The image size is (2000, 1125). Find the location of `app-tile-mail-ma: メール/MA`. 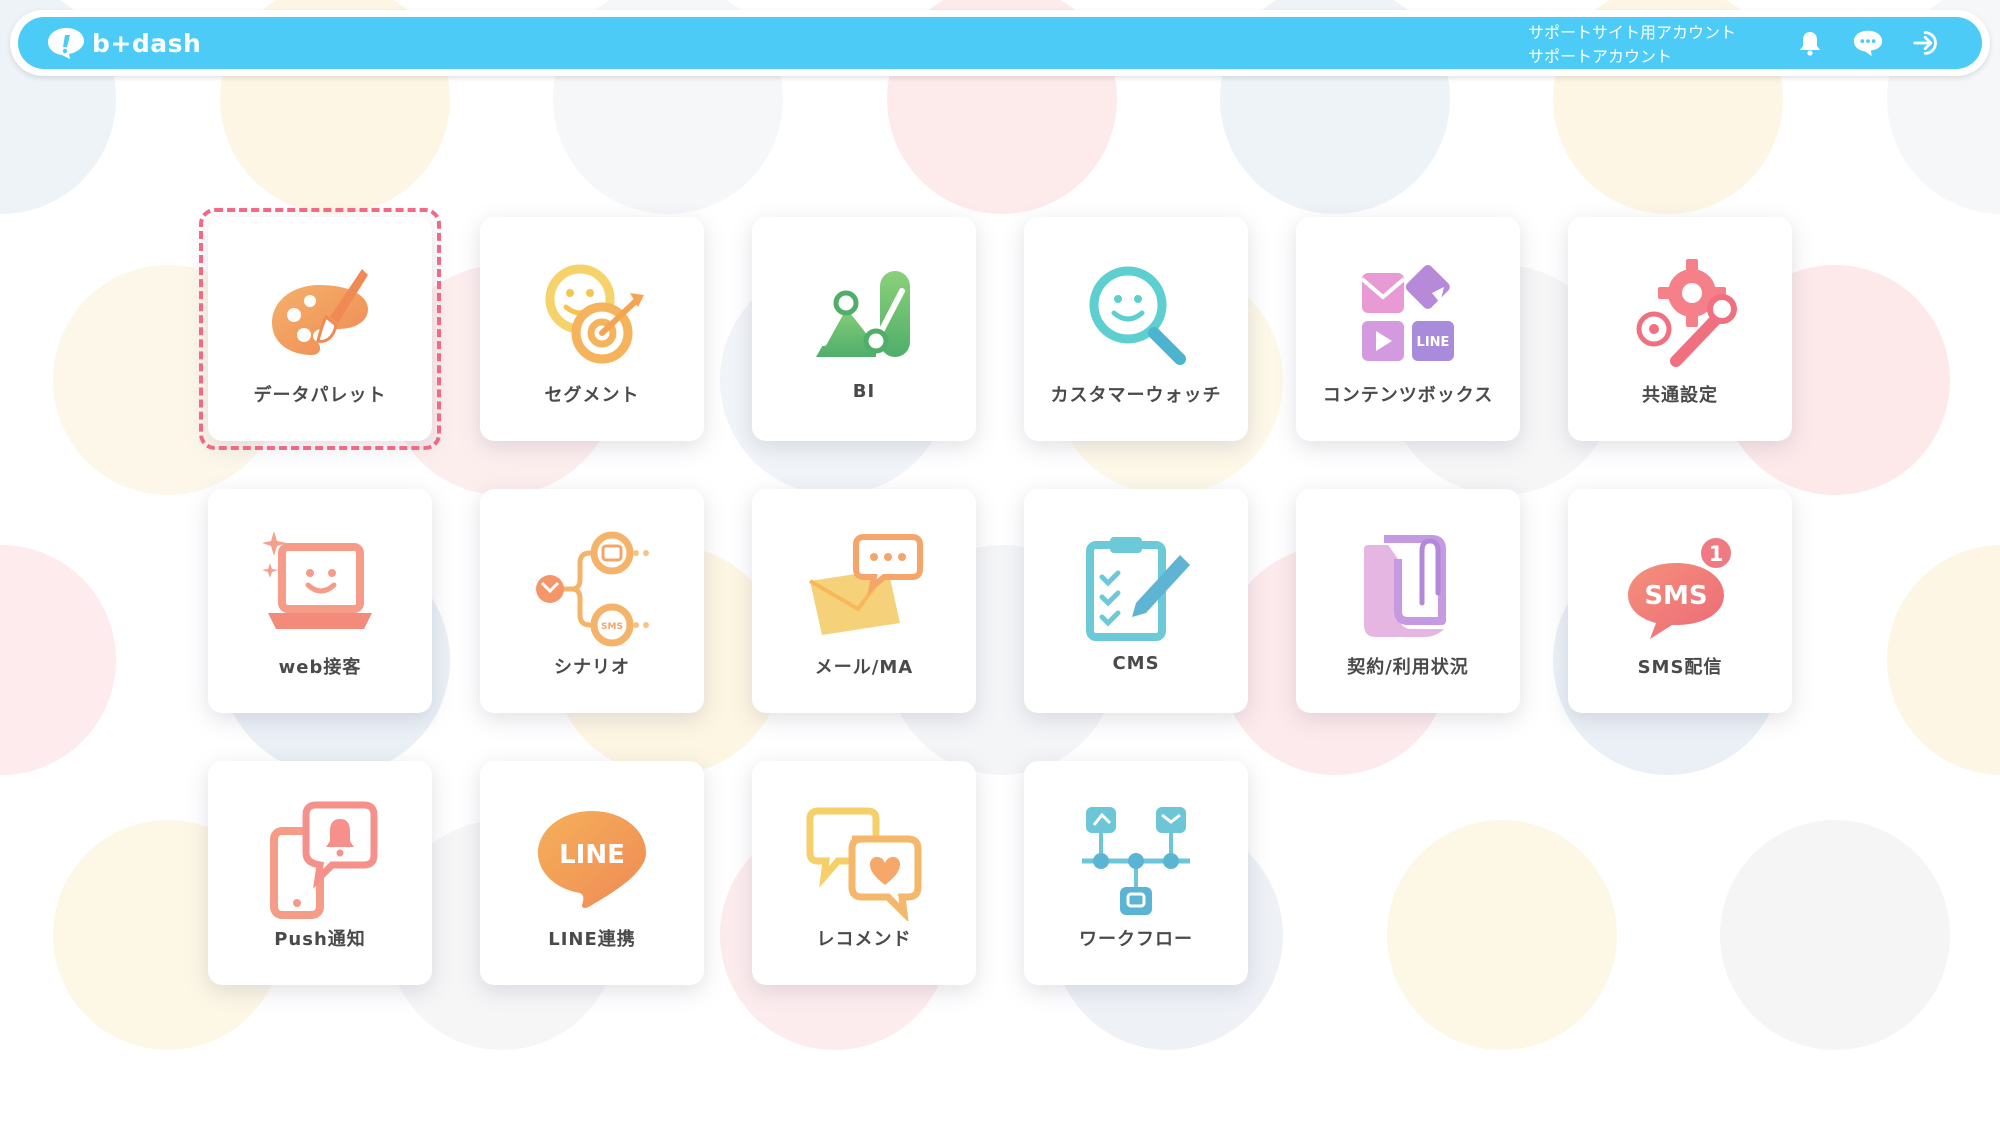

app-tile-mail-ma: メール/MA is located at coordinates (864, 601).